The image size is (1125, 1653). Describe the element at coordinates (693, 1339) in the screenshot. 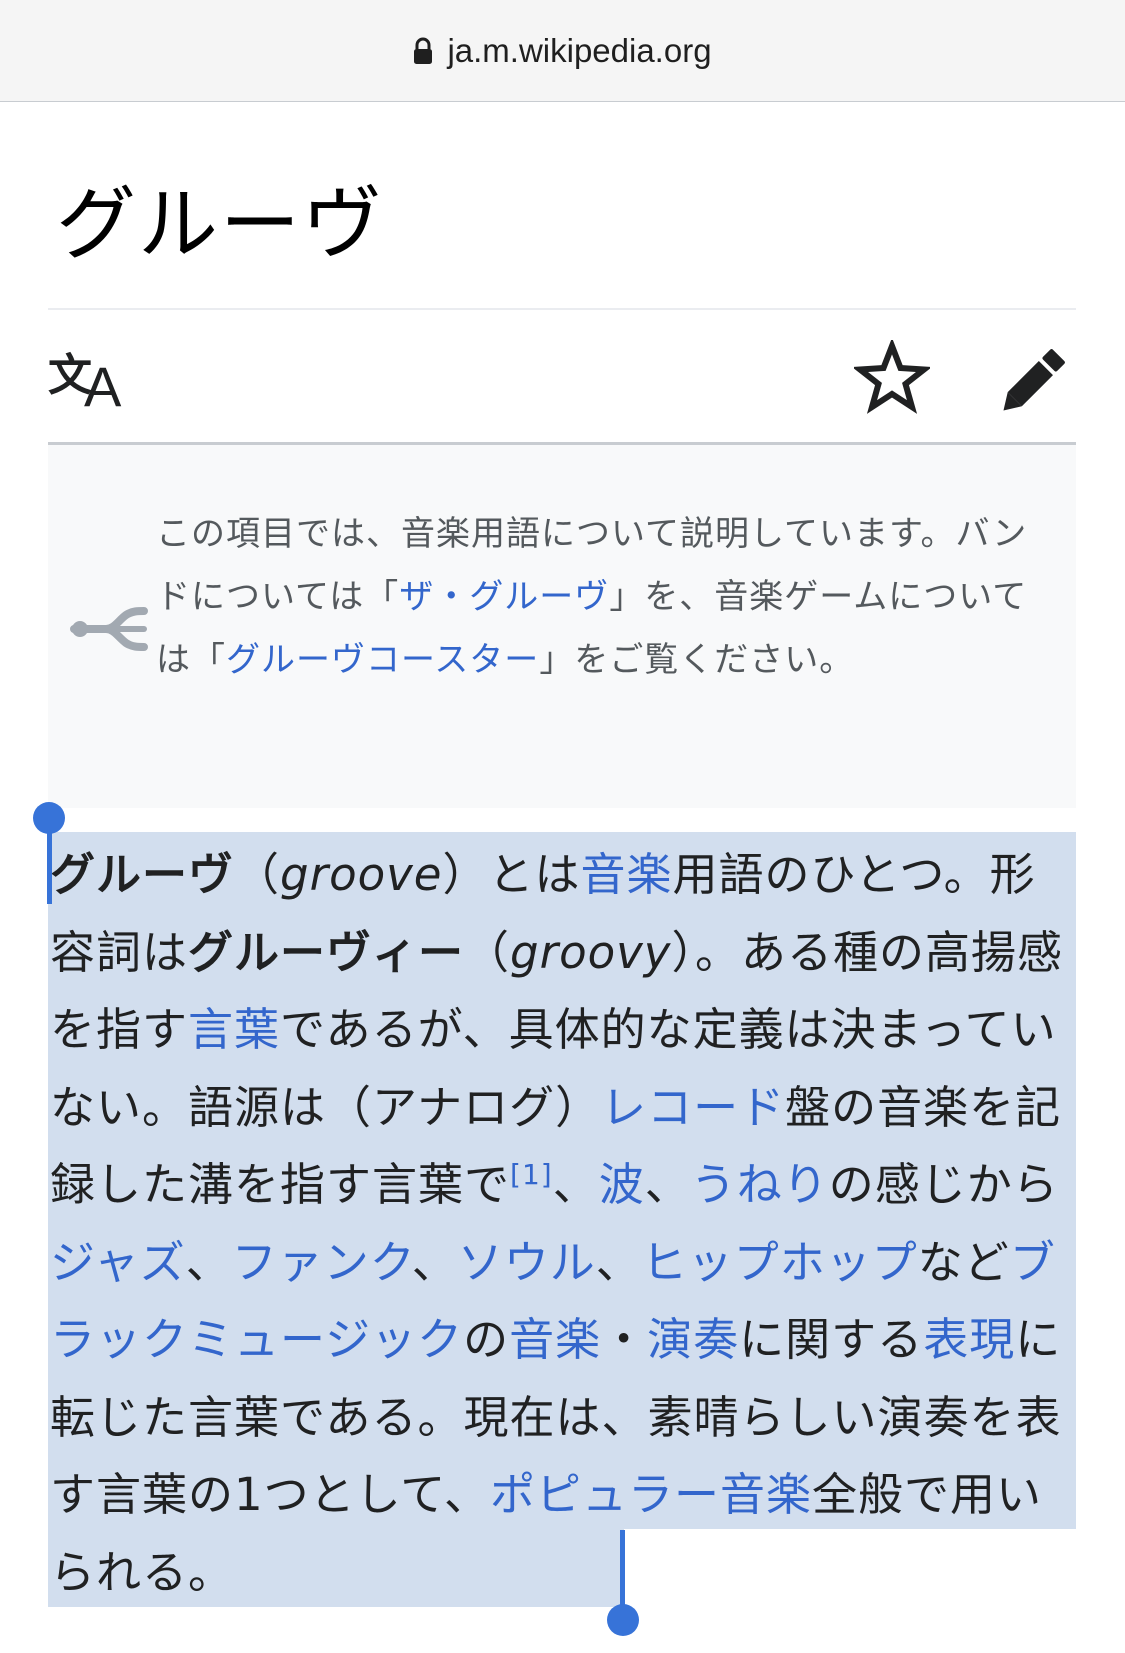

I see `link-performance: 演奏` at that location.